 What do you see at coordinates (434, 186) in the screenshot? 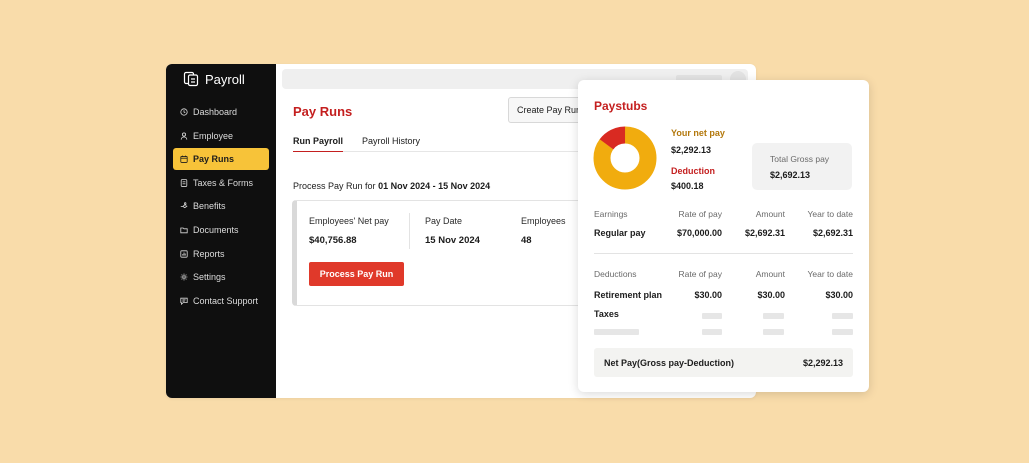
I see `pay-period-range: 01 Nov 2024 - 15 Nov 2024` at bounding box center [434, 186].